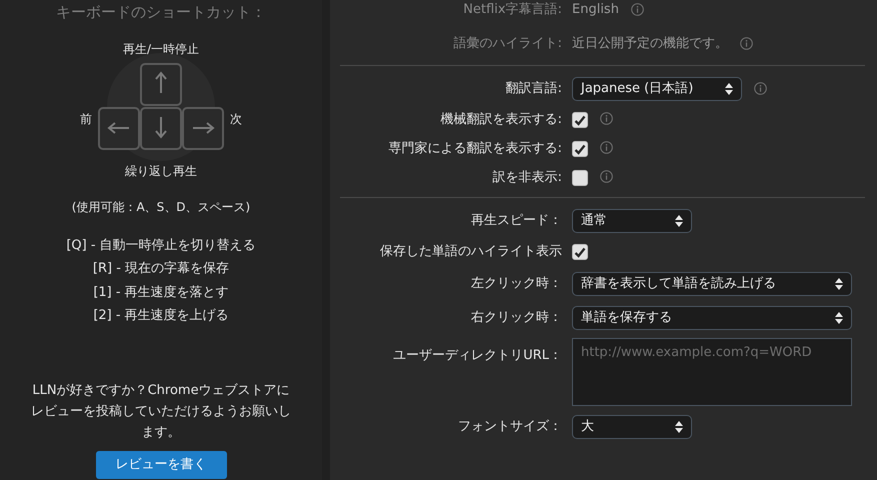  Describe the element at coordinates (527, 178) in the screenshot. I see `field-label: 訳を非表示:` at that location.